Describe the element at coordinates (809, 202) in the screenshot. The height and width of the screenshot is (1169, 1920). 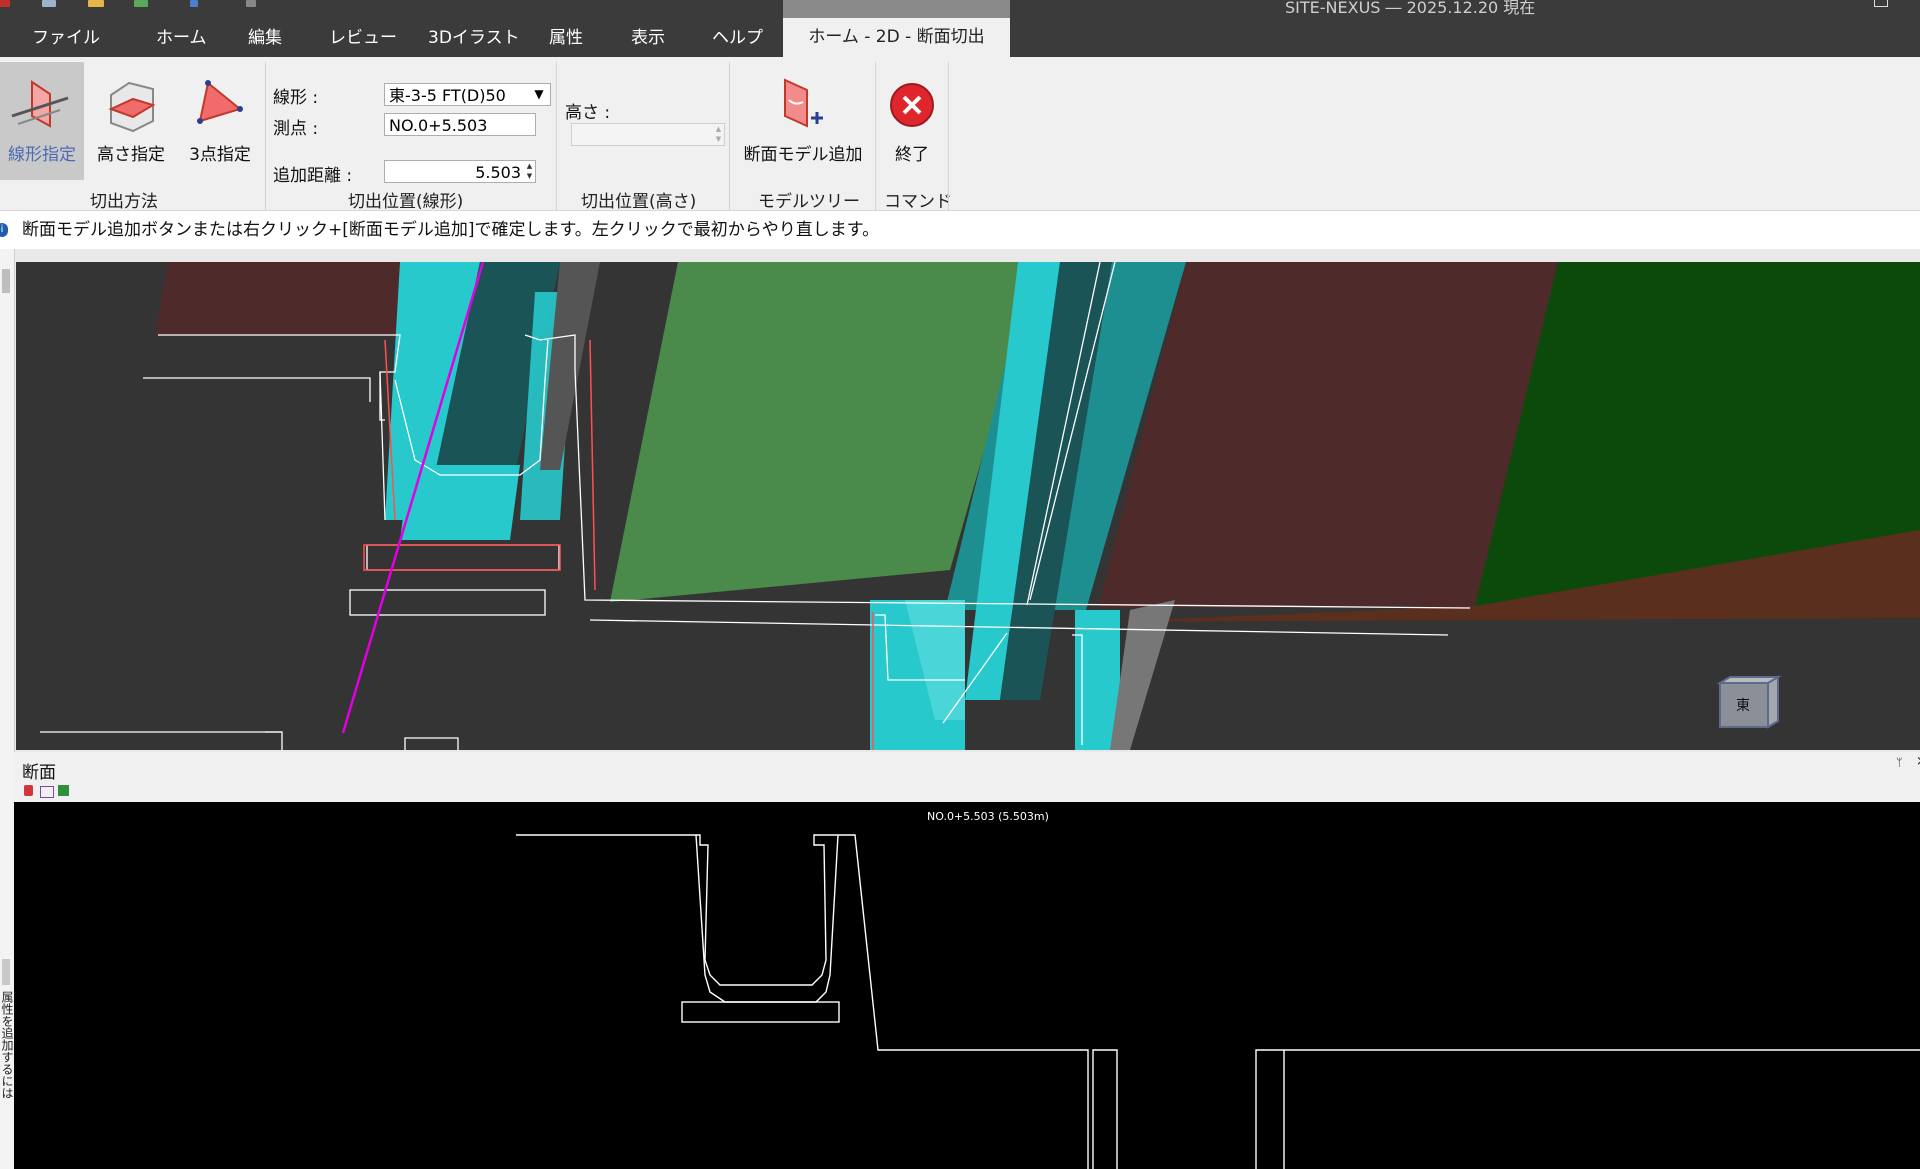
I see `group-label-model-tree: モデルツリー` at that location.